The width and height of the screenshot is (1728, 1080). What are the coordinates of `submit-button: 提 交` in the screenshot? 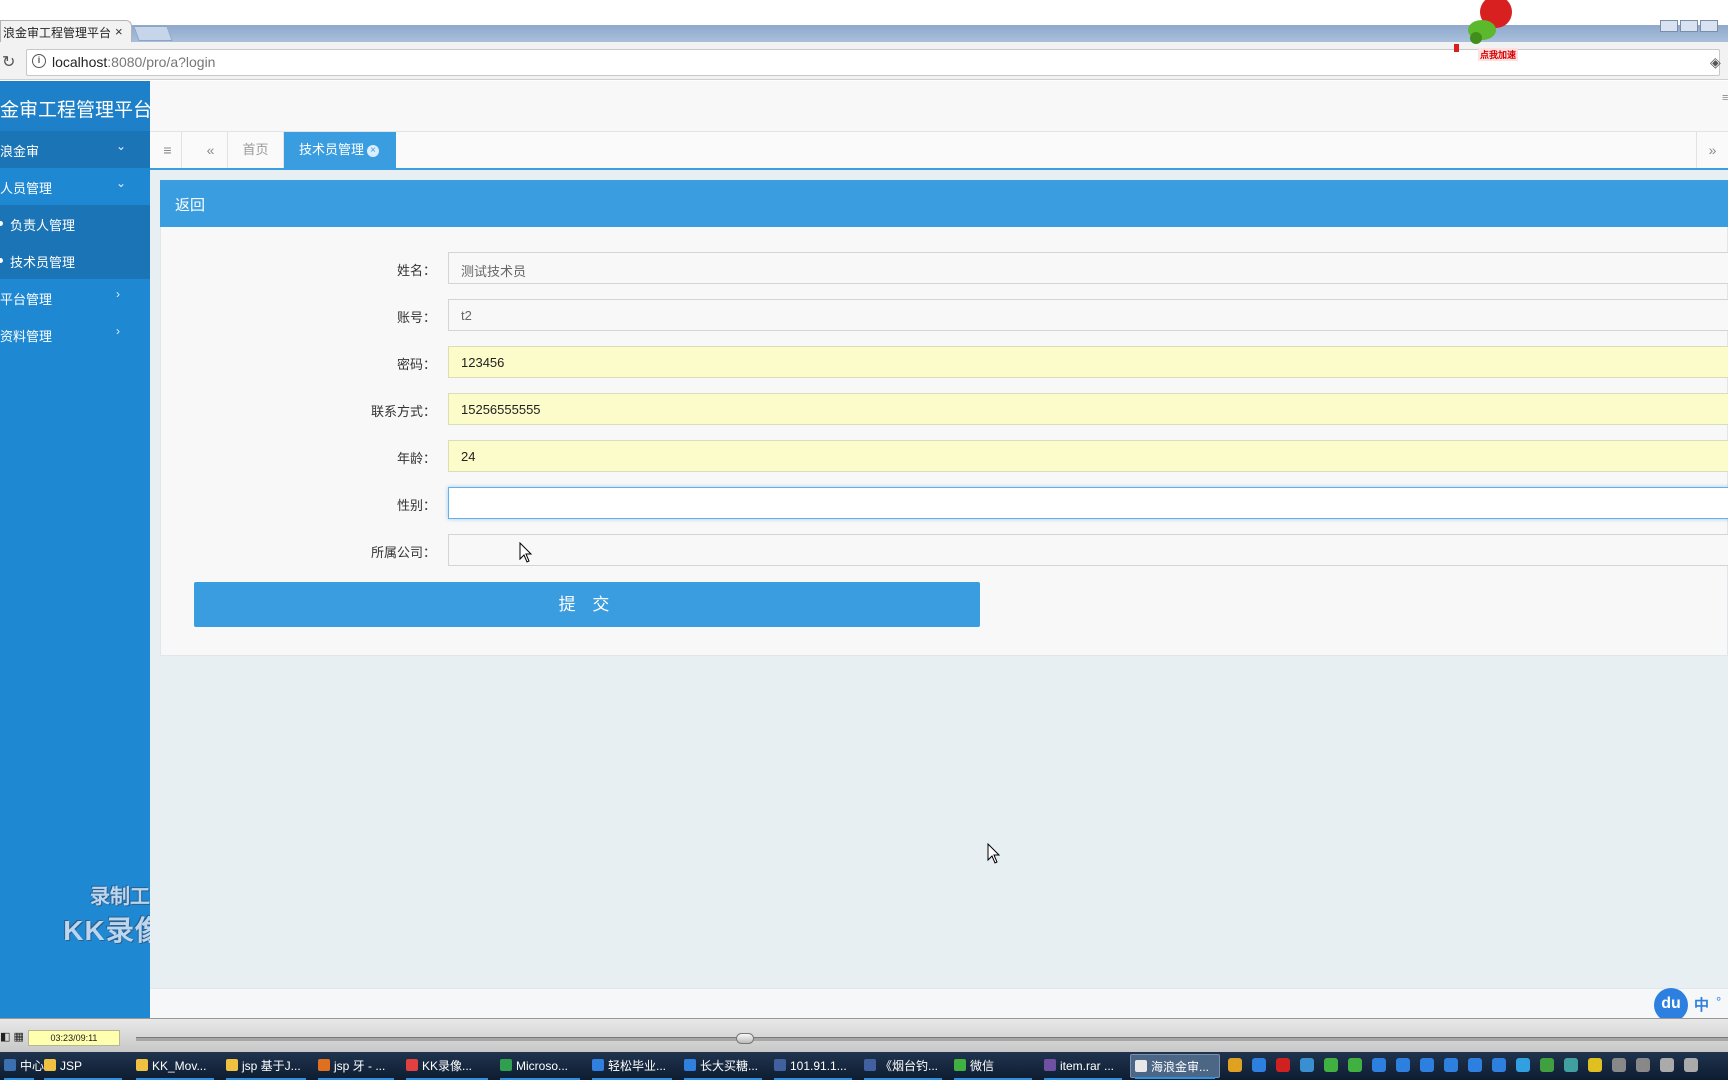 It's located at (587, 604).